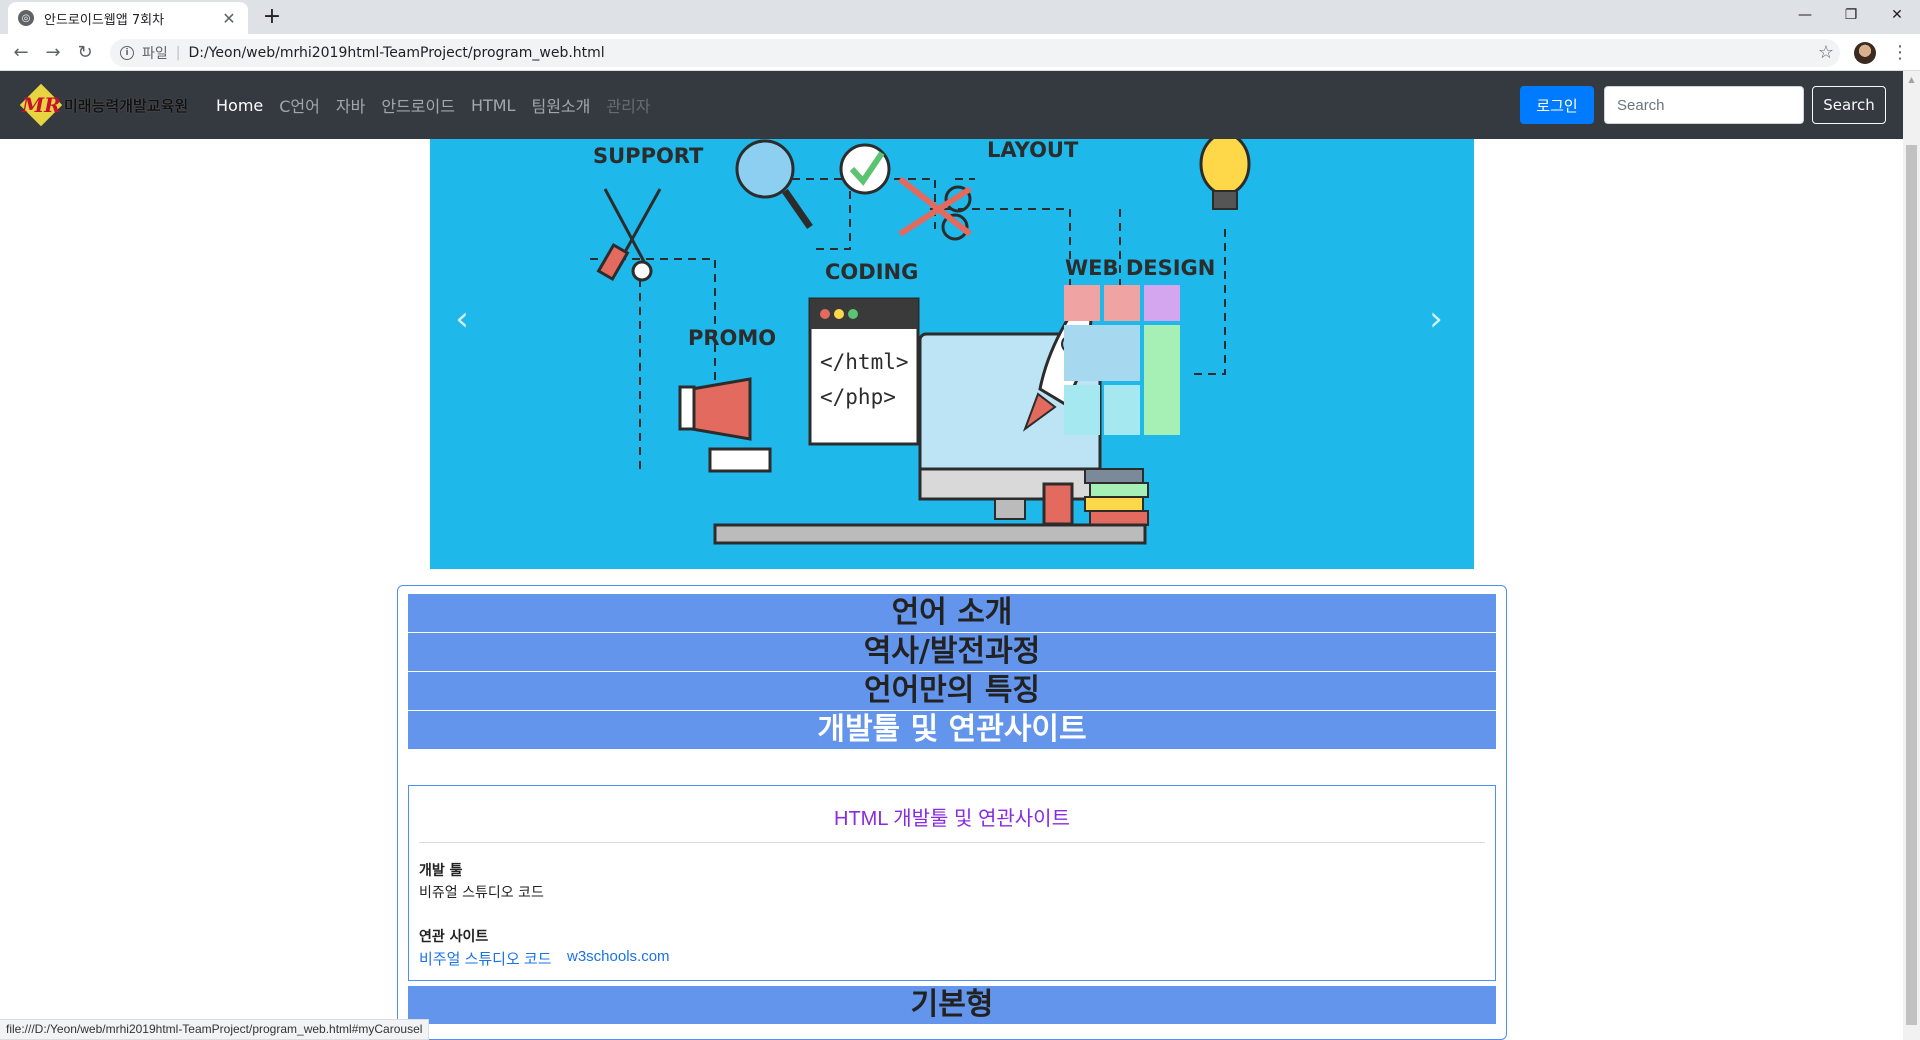 This screenshot has height=1040, width=1920. I want to click on browser-tab: ◎ 안드로이드웹앱 7회차 ✕, so click(128, 18).